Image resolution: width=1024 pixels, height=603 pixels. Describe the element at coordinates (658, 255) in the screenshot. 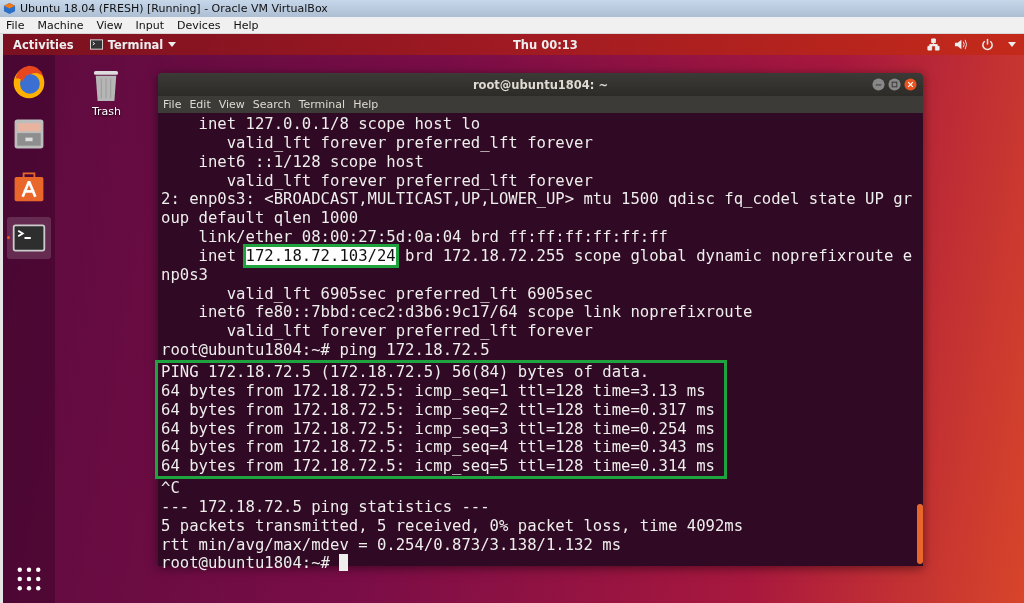

I see `terminal-text: brd 172.18.72.255 scope global dynamic noprefixroute e` at that location.